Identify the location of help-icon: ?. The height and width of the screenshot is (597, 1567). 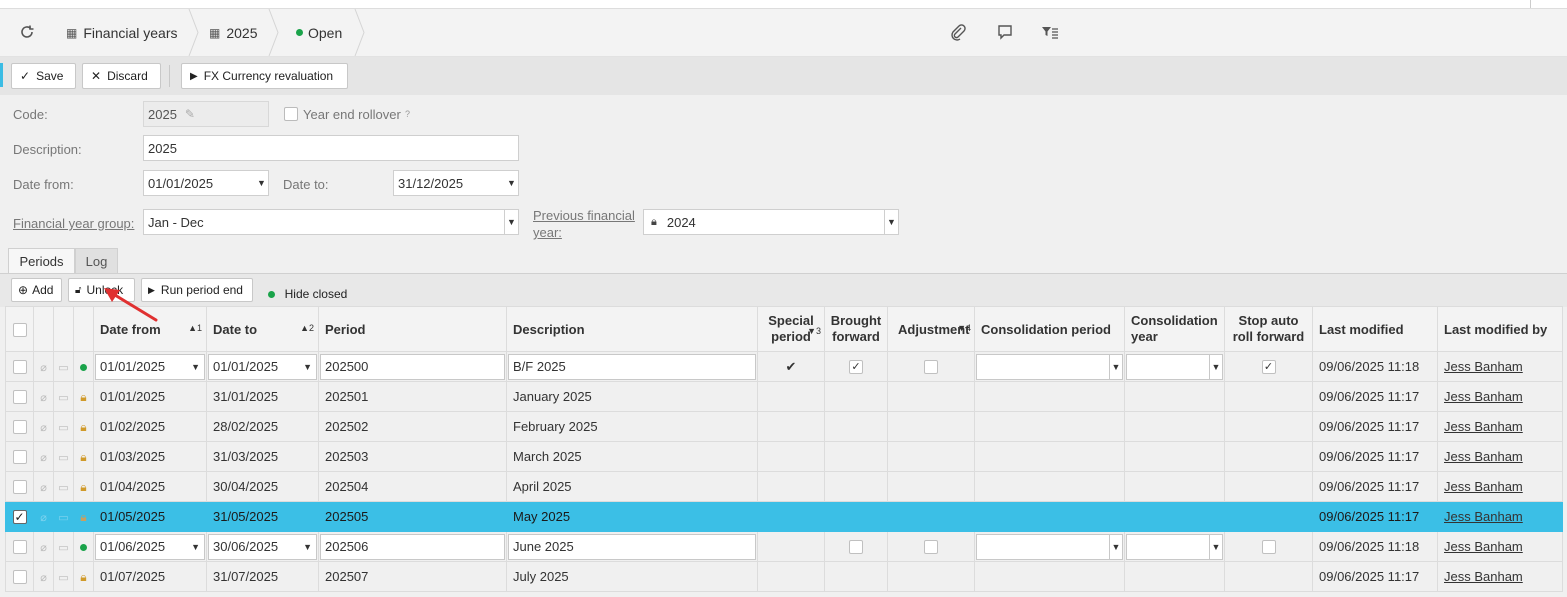
(407, 114).